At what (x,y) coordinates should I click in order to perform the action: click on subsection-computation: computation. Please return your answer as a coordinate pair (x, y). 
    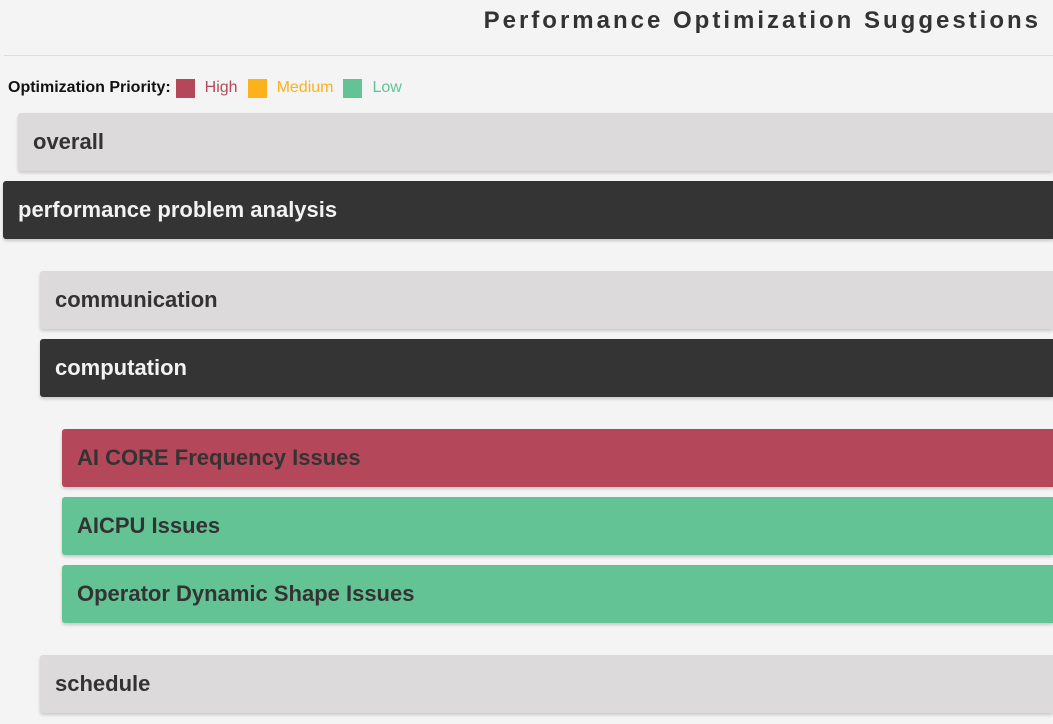
    Looking at the image, I should click on (546, 368).